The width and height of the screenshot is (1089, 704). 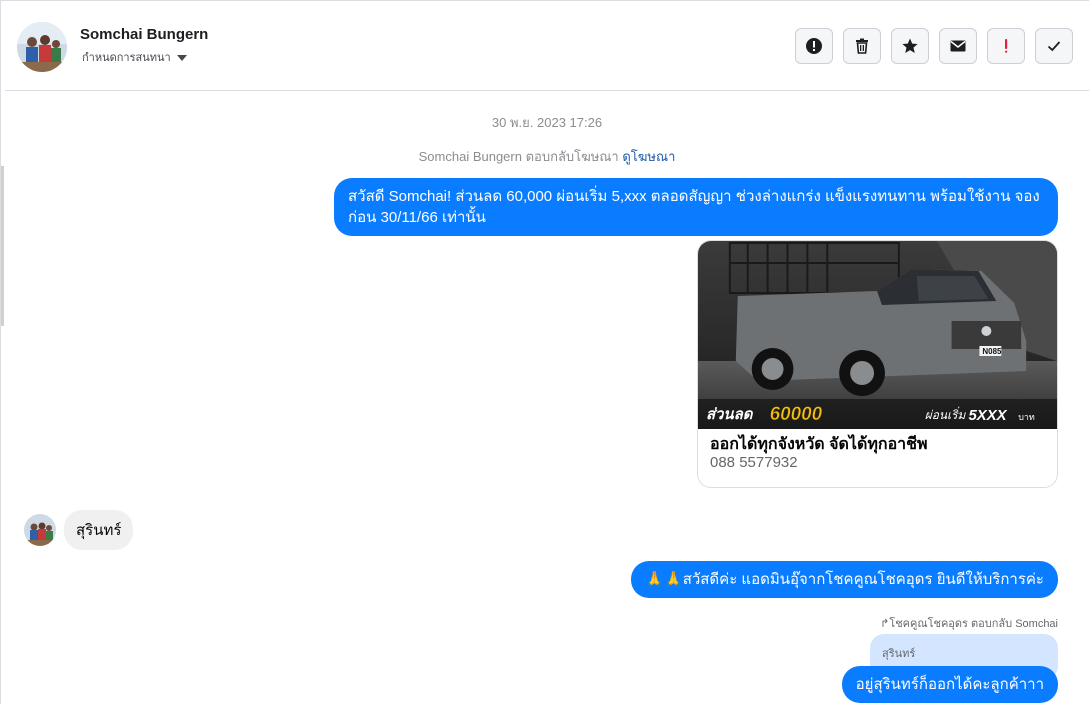 I want to click on envelope-icon, so click(x=958, y=46).